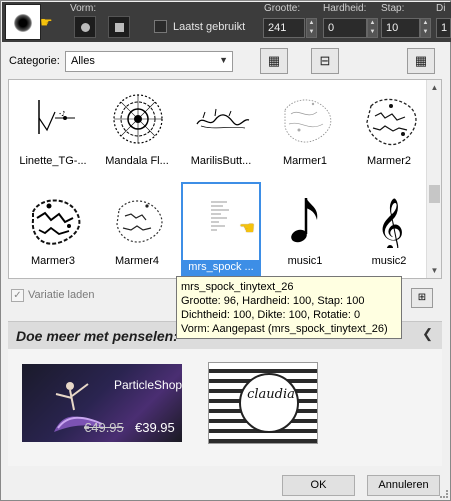 The image size is (451, 501). I want to click on scroll-up-icon: ▲, so click(434, 87).